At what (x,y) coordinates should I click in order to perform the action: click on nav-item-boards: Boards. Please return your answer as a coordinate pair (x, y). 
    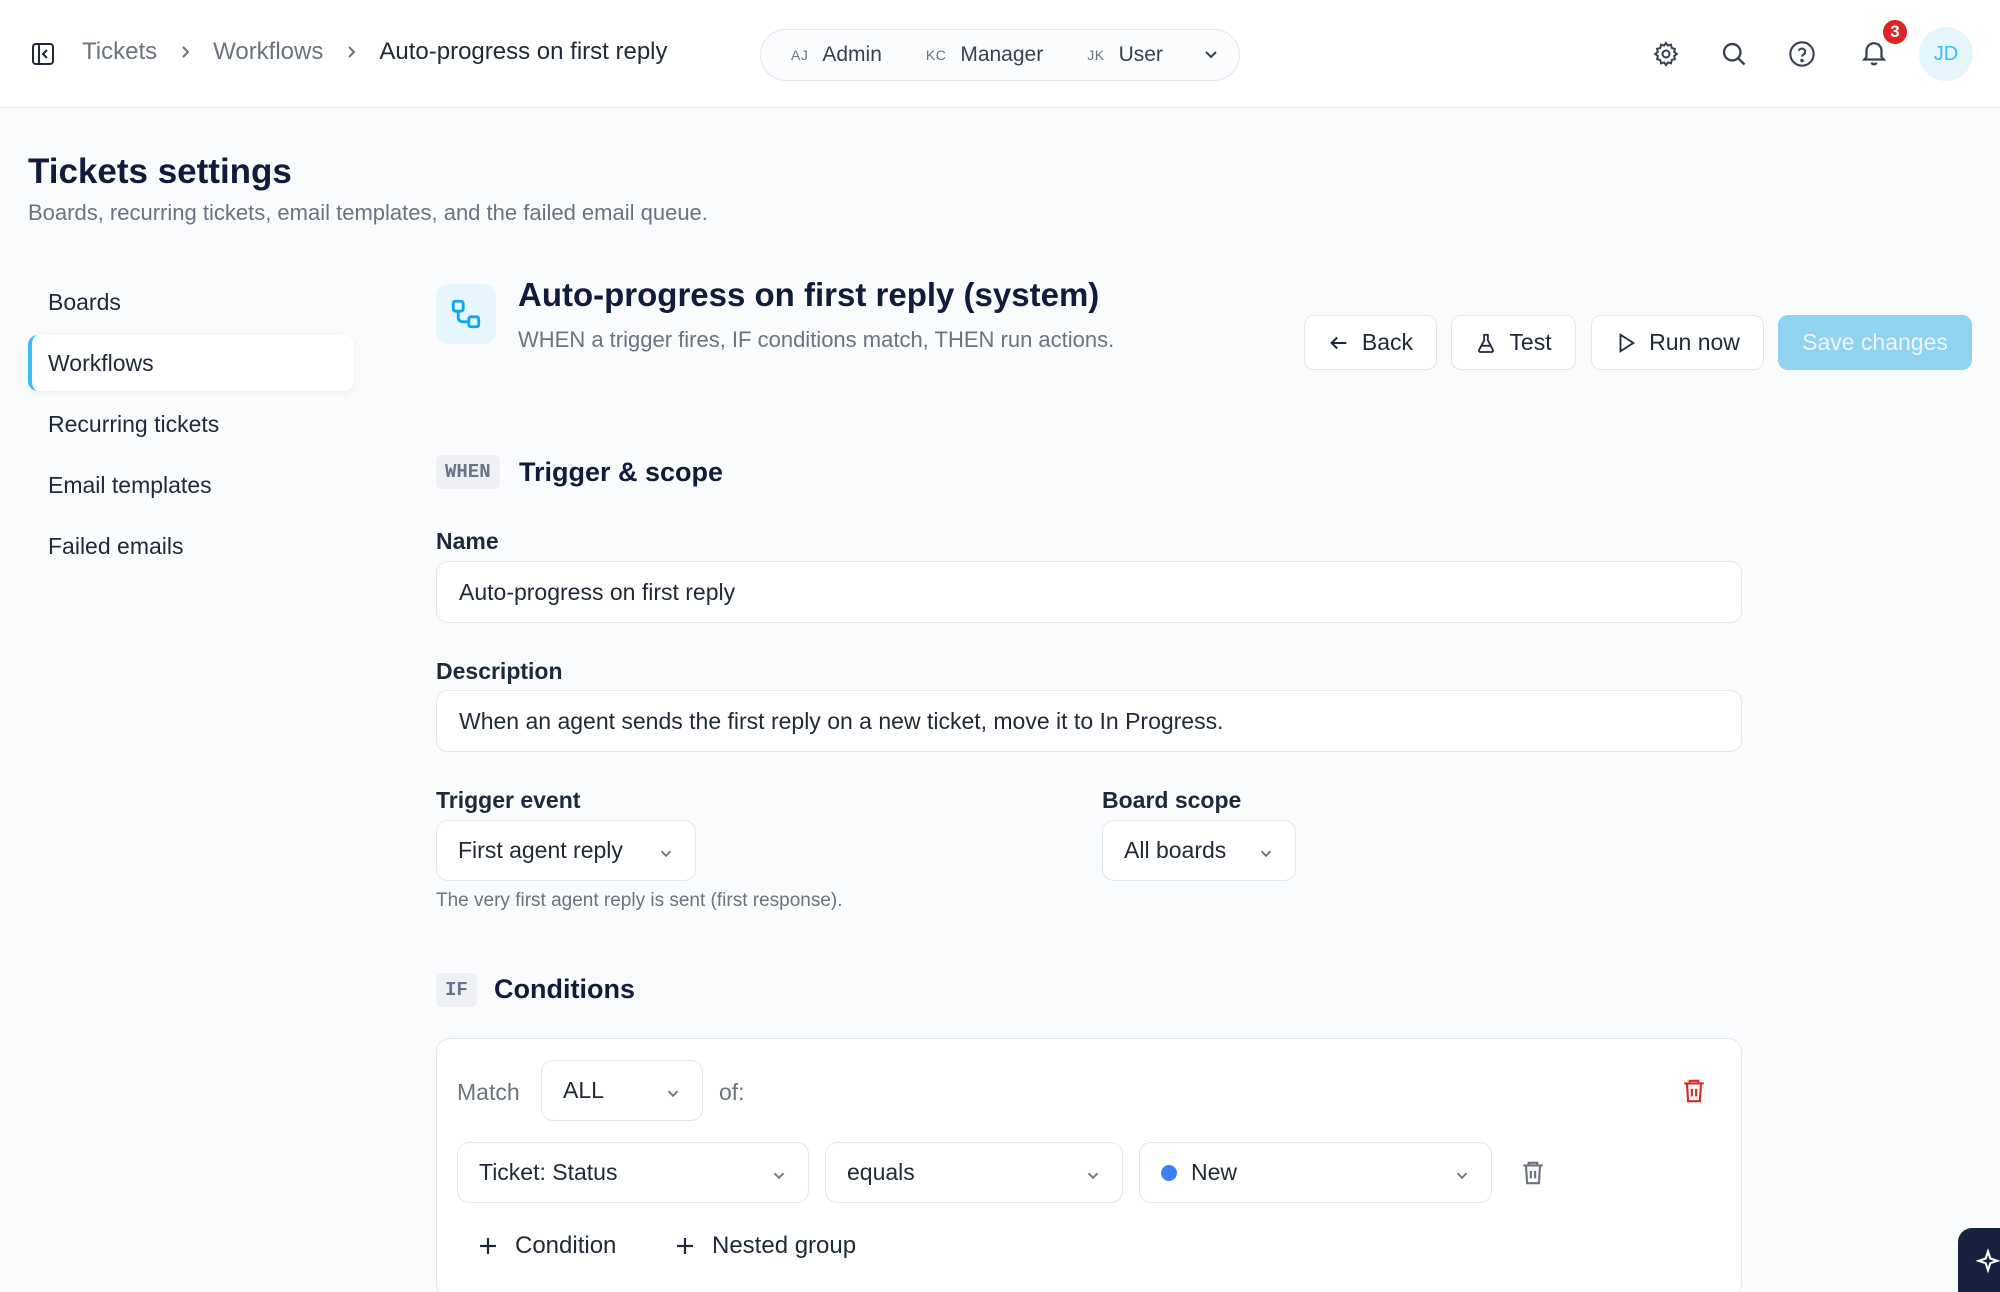
    Looking at the image, I should click on (191, 302).